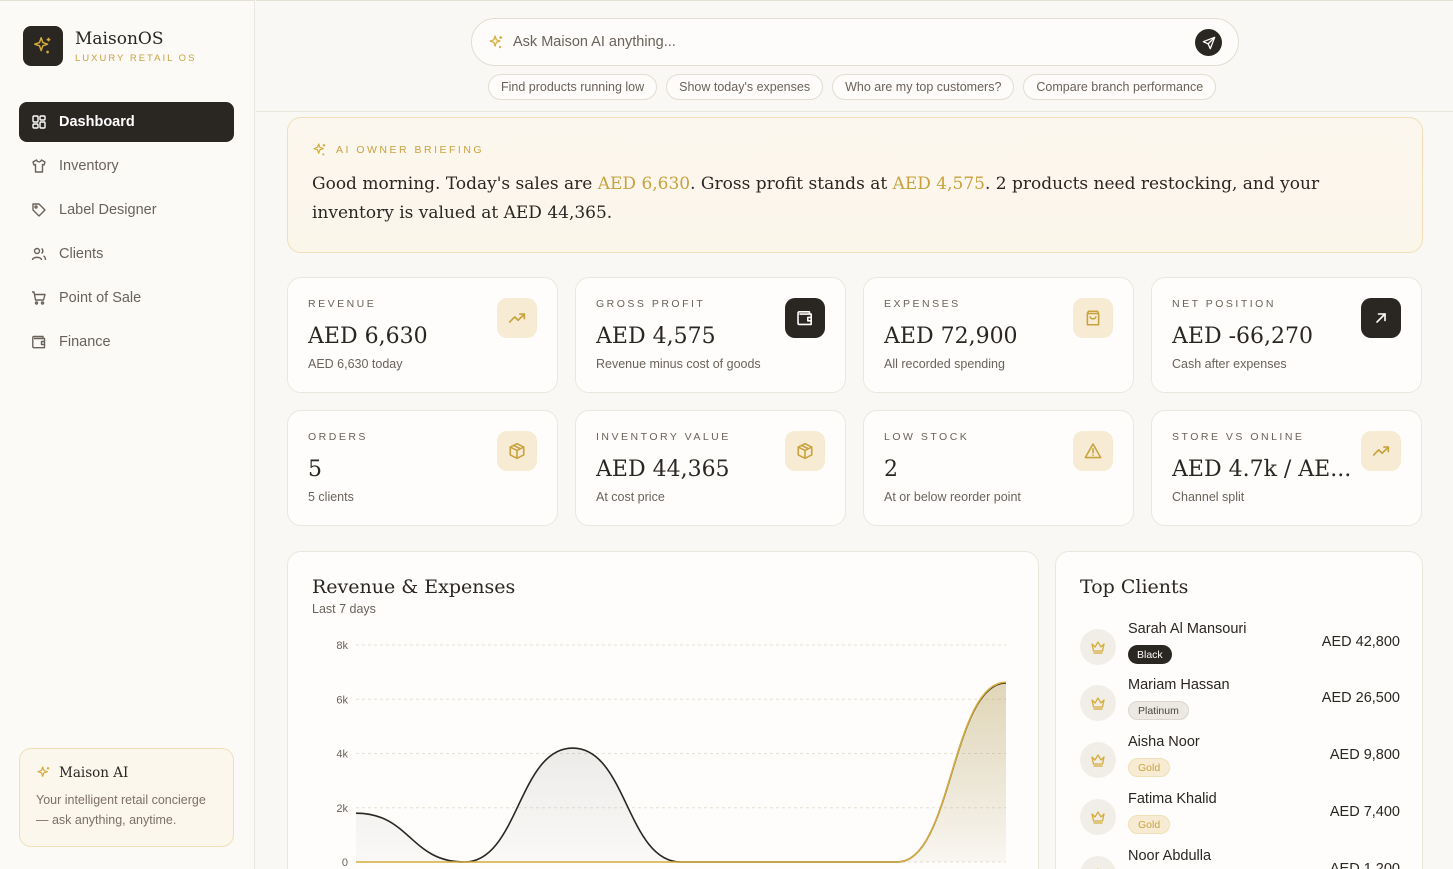 The image size is (1453, 869). What do you see at coordinates (331, 497) in the screenshot?
I see `kpi-subtext: 5 clients` at bounding box center [331, 497].